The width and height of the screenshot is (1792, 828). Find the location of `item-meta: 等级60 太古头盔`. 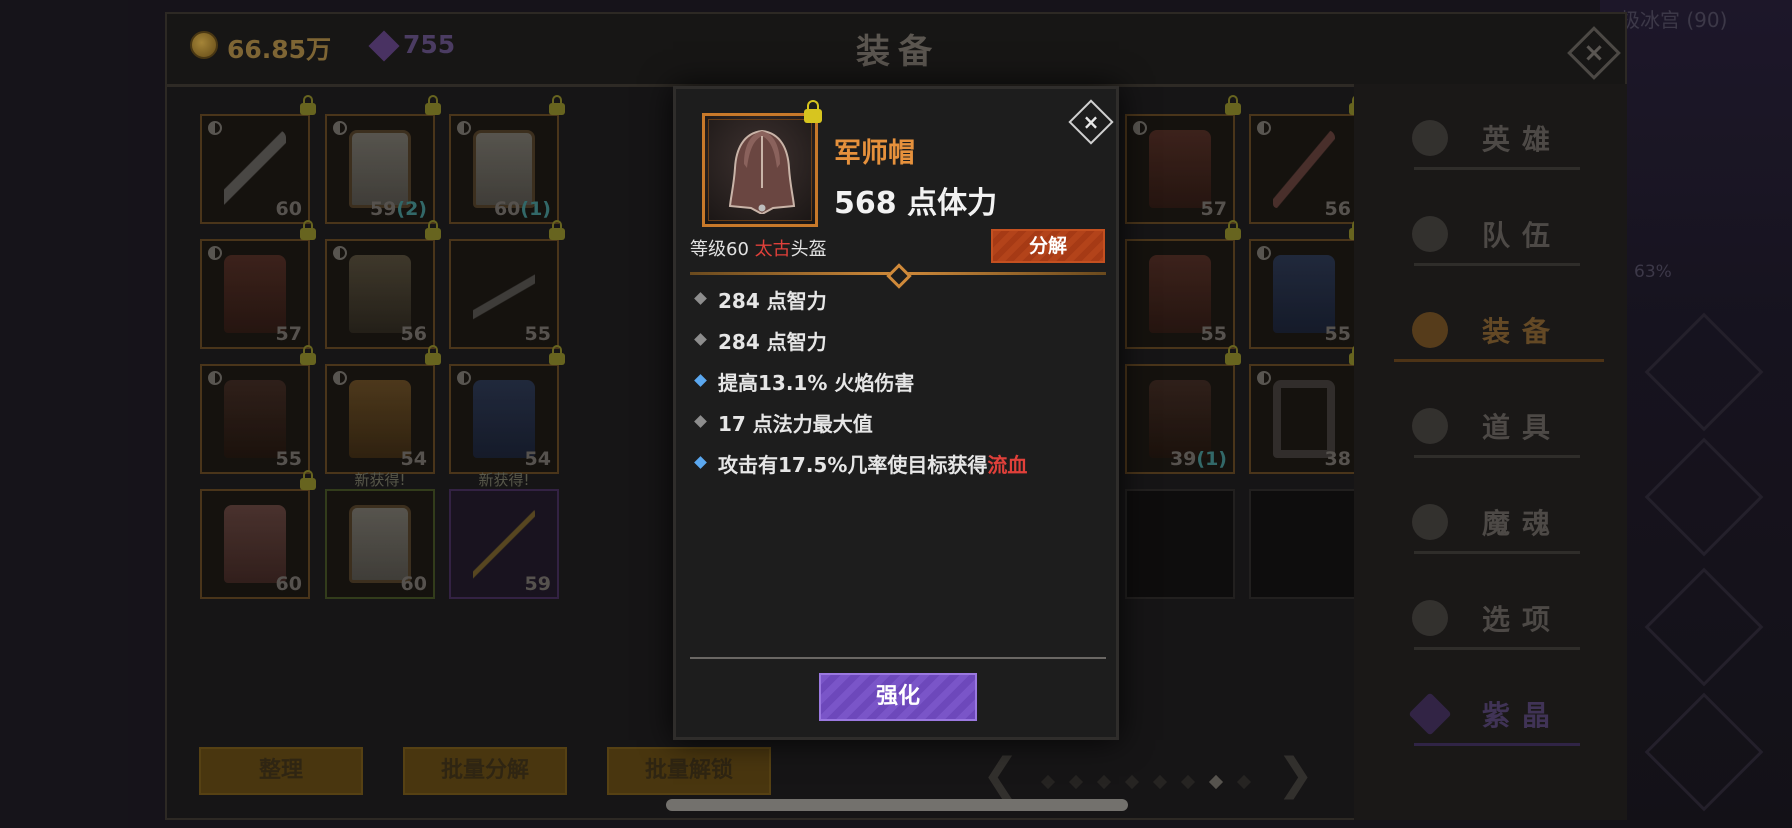

item-meta: 等级60 太古头盔 is located at coordinates (758, 248).